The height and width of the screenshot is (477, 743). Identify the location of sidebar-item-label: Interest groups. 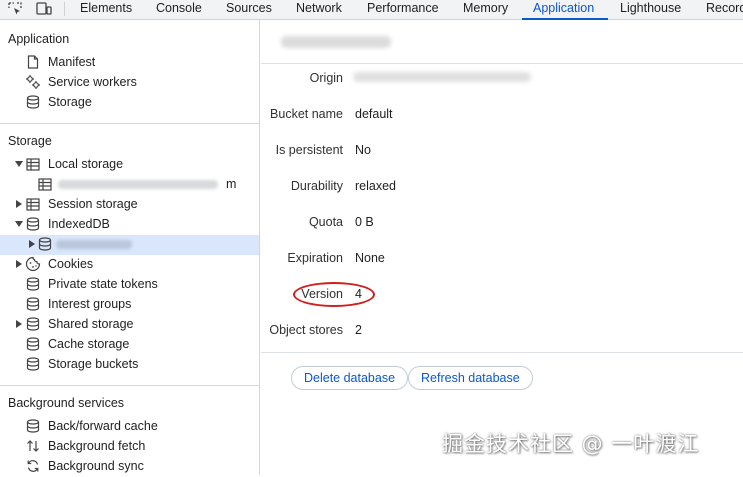
(90, 304).